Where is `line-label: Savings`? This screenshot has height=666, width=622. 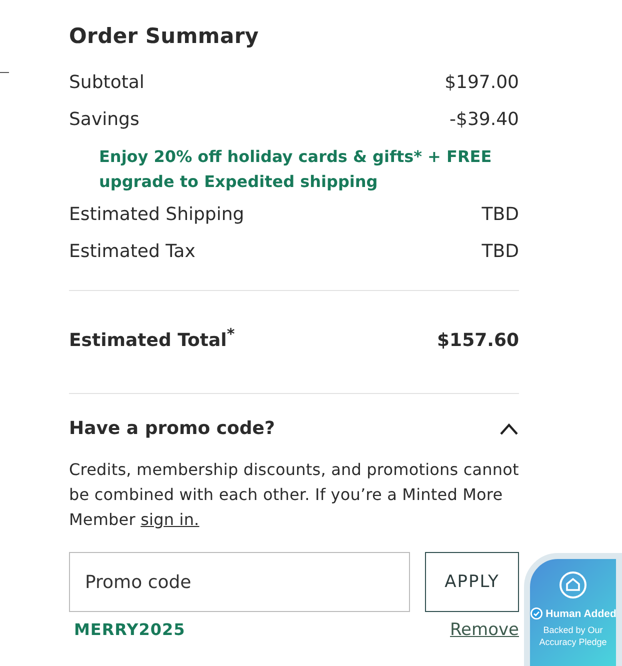
line-label: Savings is located at coordinates (104, 119).